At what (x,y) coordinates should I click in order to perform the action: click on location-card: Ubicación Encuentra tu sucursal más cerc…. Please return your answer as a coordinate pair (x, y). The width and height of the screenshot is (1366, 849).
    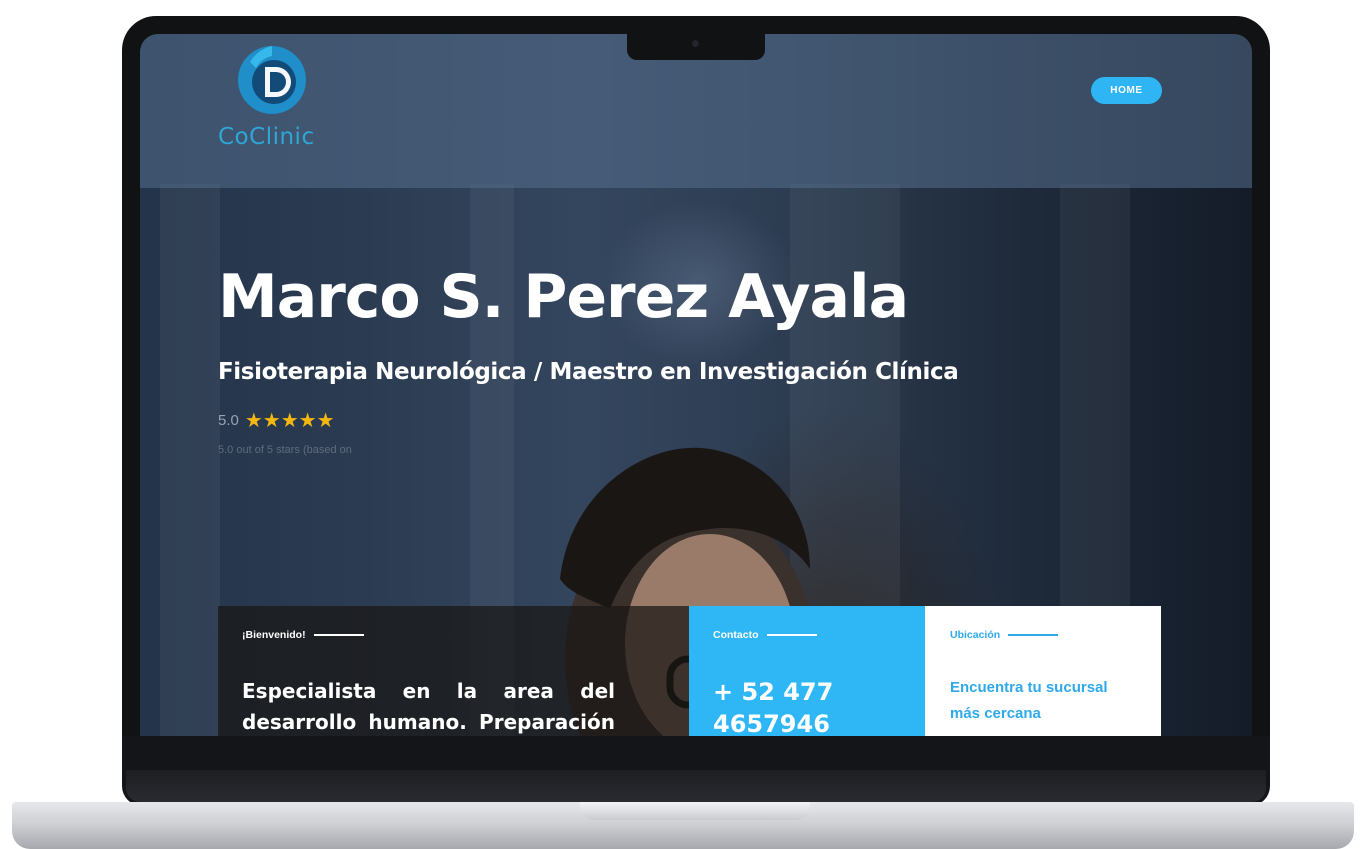
    Looking at the image, I should click on (1043, 671).